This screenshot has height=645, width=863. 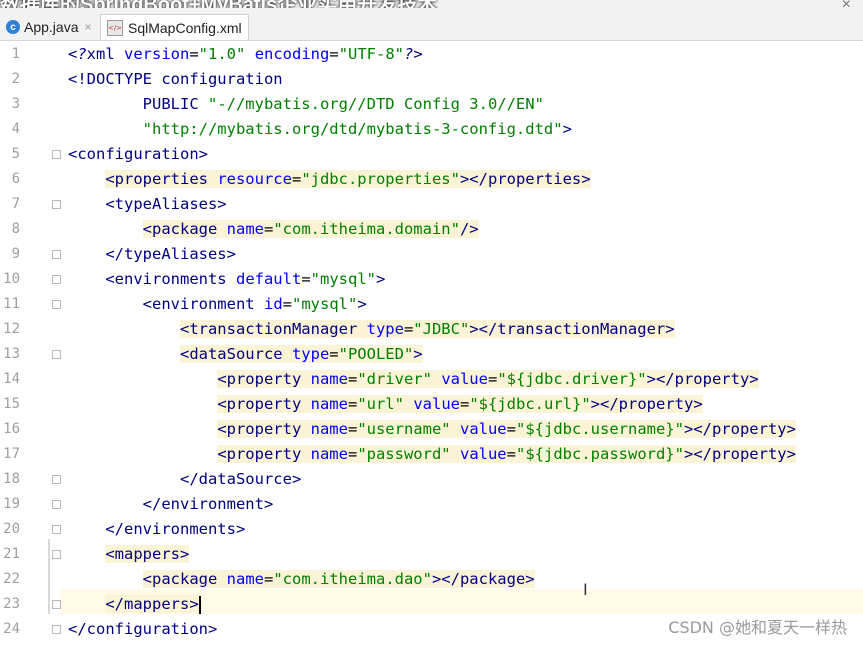 What do you see at coordinates (170, 254) in the screenshot?
I see `code-token: </typeAliases>` at bounding box center [170, 254].